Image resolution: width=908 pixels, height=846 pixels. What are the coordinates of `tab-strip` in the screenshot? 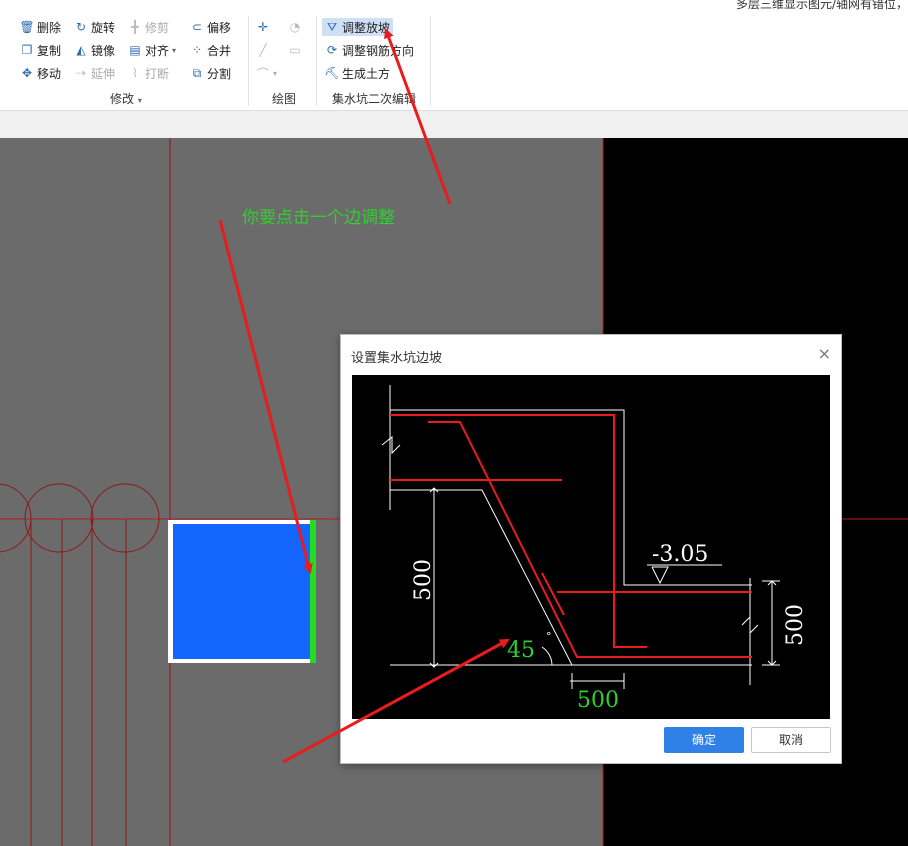 It's located at (454, 124).